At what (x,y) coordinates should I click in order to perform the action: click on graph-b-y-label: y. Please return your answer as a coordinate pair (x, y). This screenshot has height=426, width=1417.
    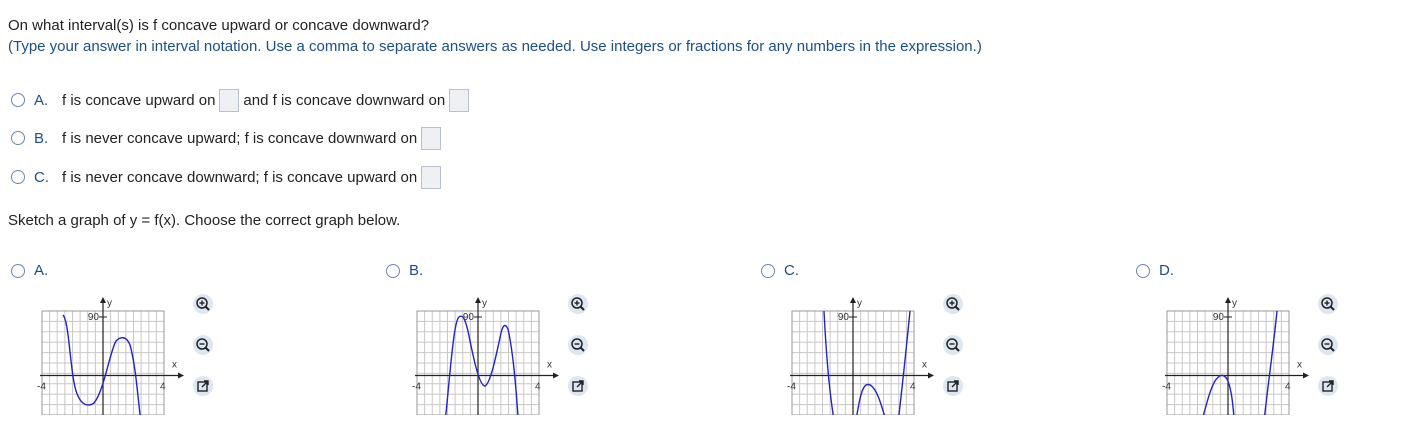
    Looking at the image, I should click on (484, 303).